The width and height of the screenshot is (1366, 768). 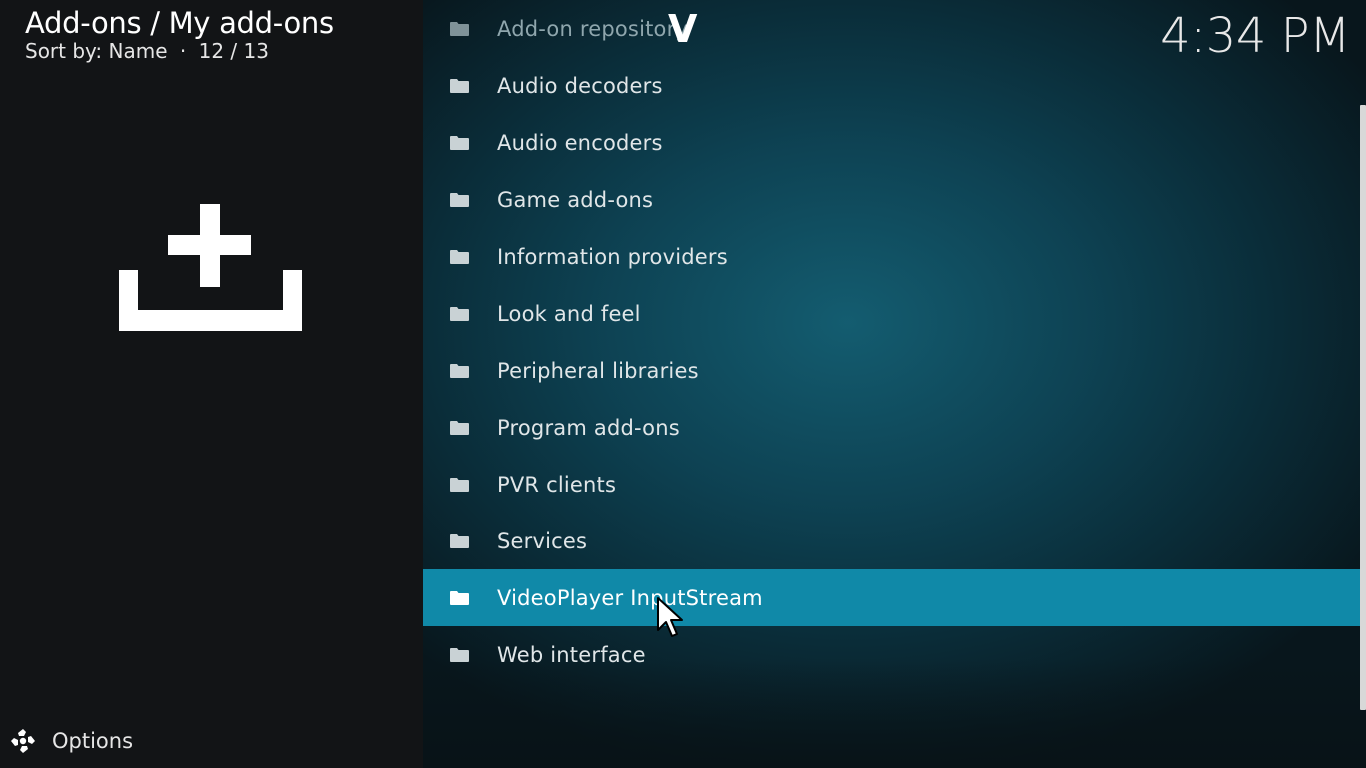 What do you see at coordinates (683, 29) in the screenshot?
I see `scroll-up-marker: V` at bounding box center [683, 29].